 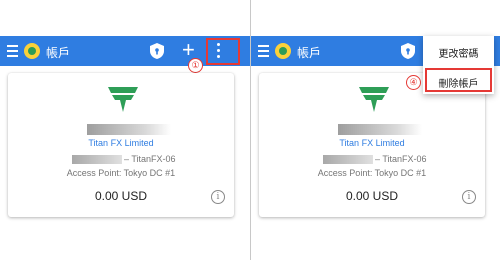 I want to click on step-4-marker: ④, so click(x=413, y=82).